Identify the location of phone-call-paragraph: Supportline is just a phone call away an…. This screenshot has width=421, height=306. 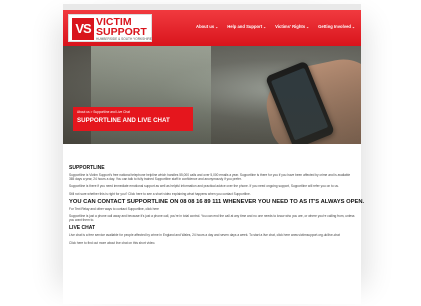
(212, 218).